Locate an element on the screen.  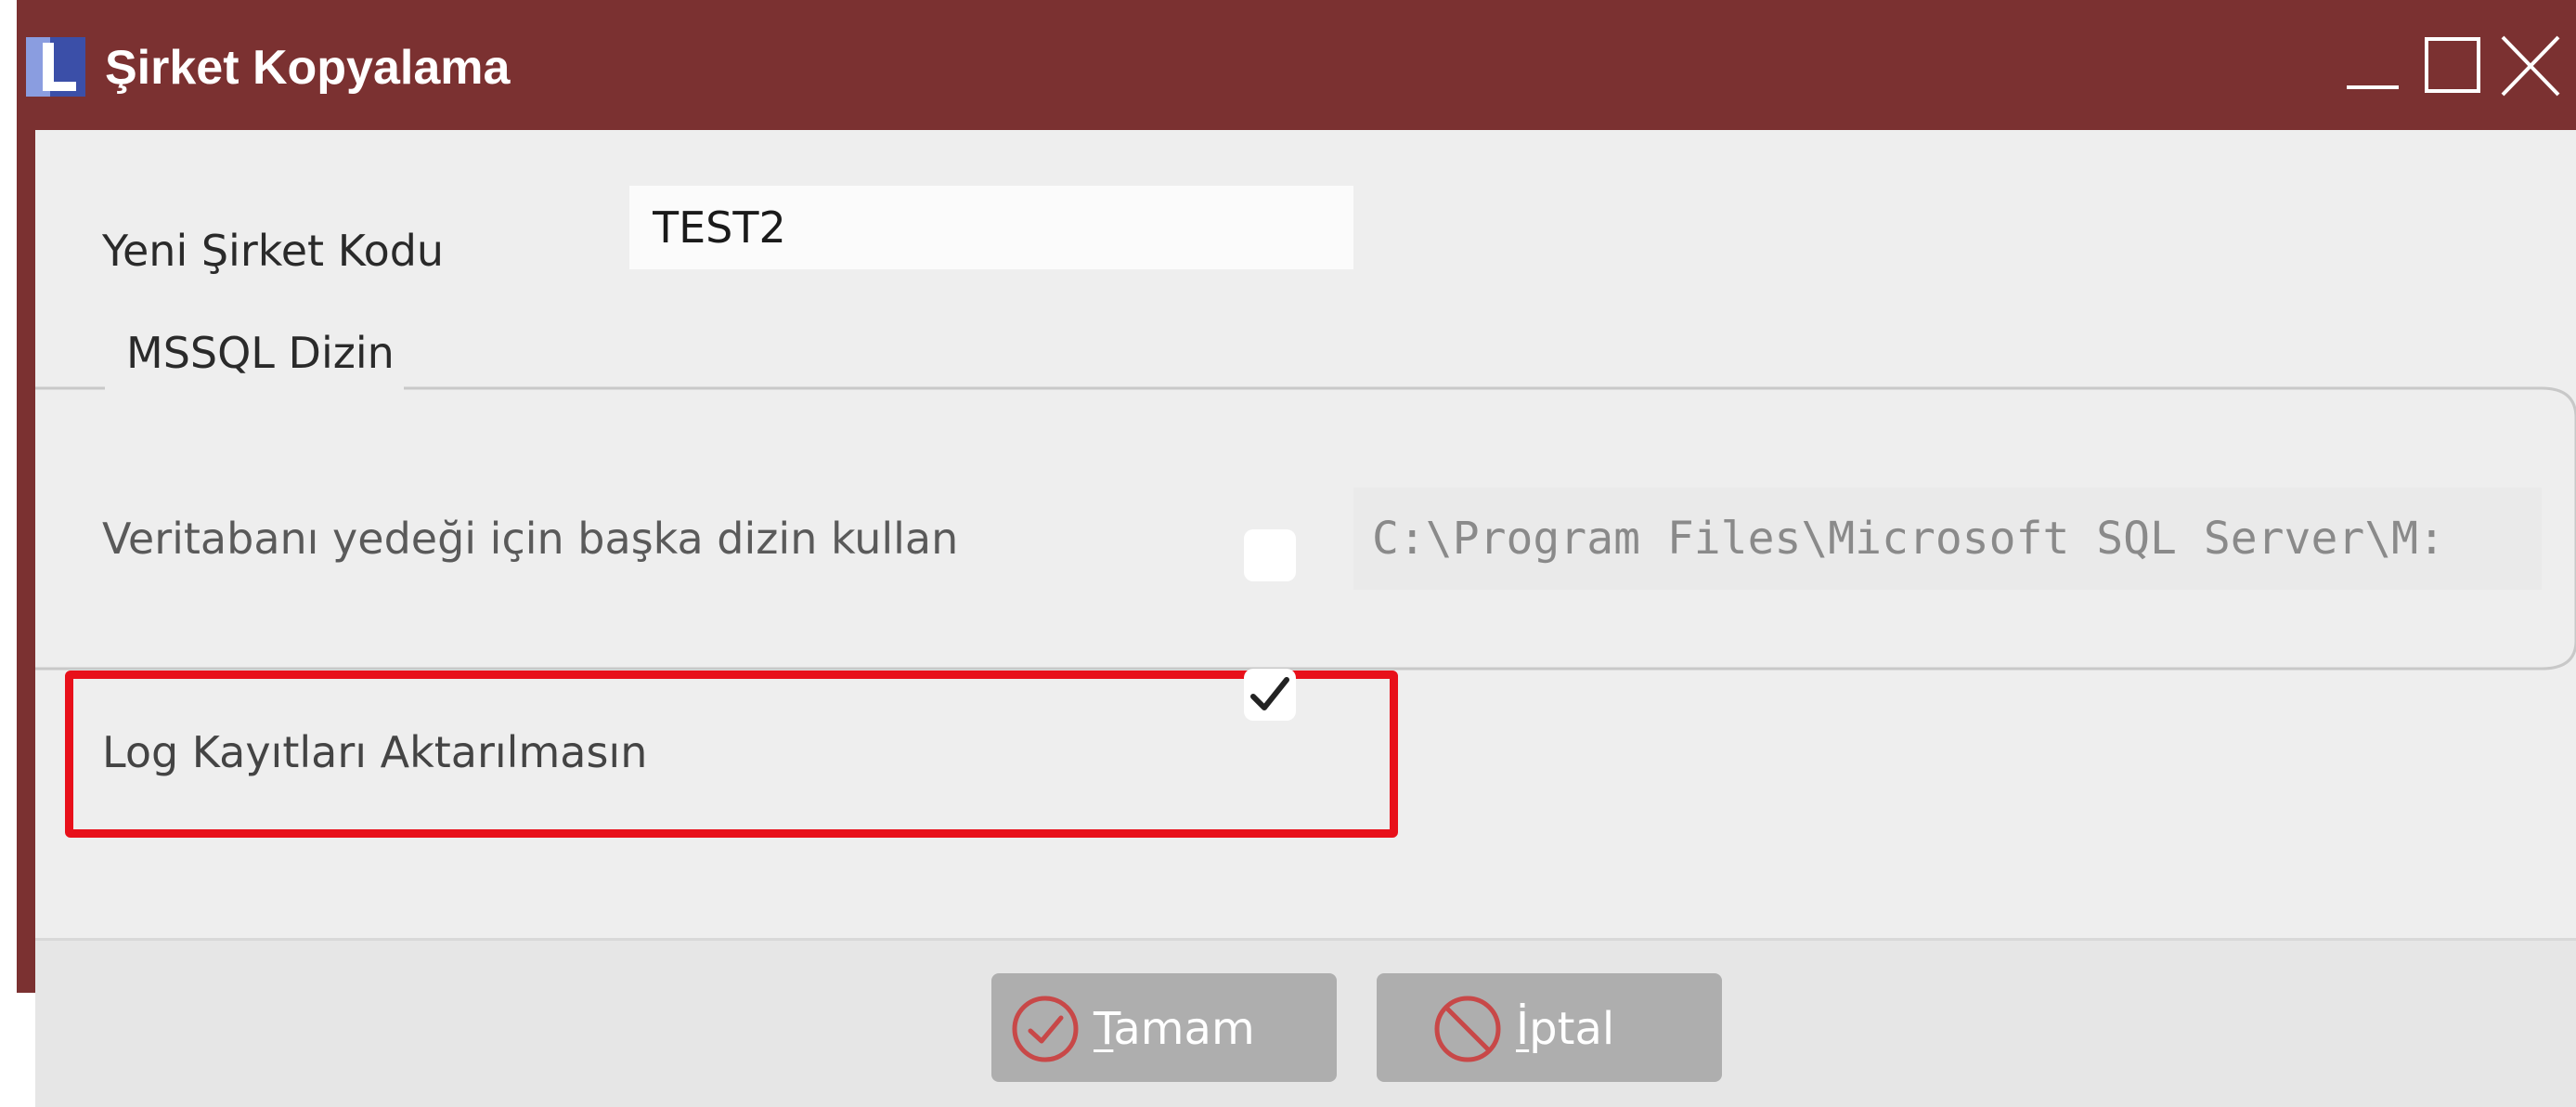
cancel-button: İptal is located at coordinates (1549, 1027).